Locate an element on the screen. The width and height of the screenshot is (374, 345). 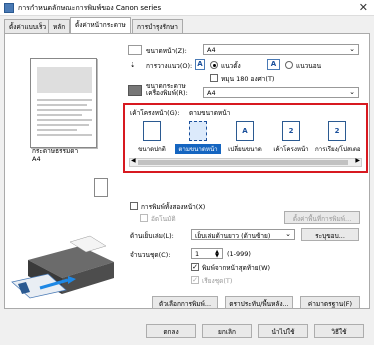
fit-to-page-icon is located at coordinates (198, 131).